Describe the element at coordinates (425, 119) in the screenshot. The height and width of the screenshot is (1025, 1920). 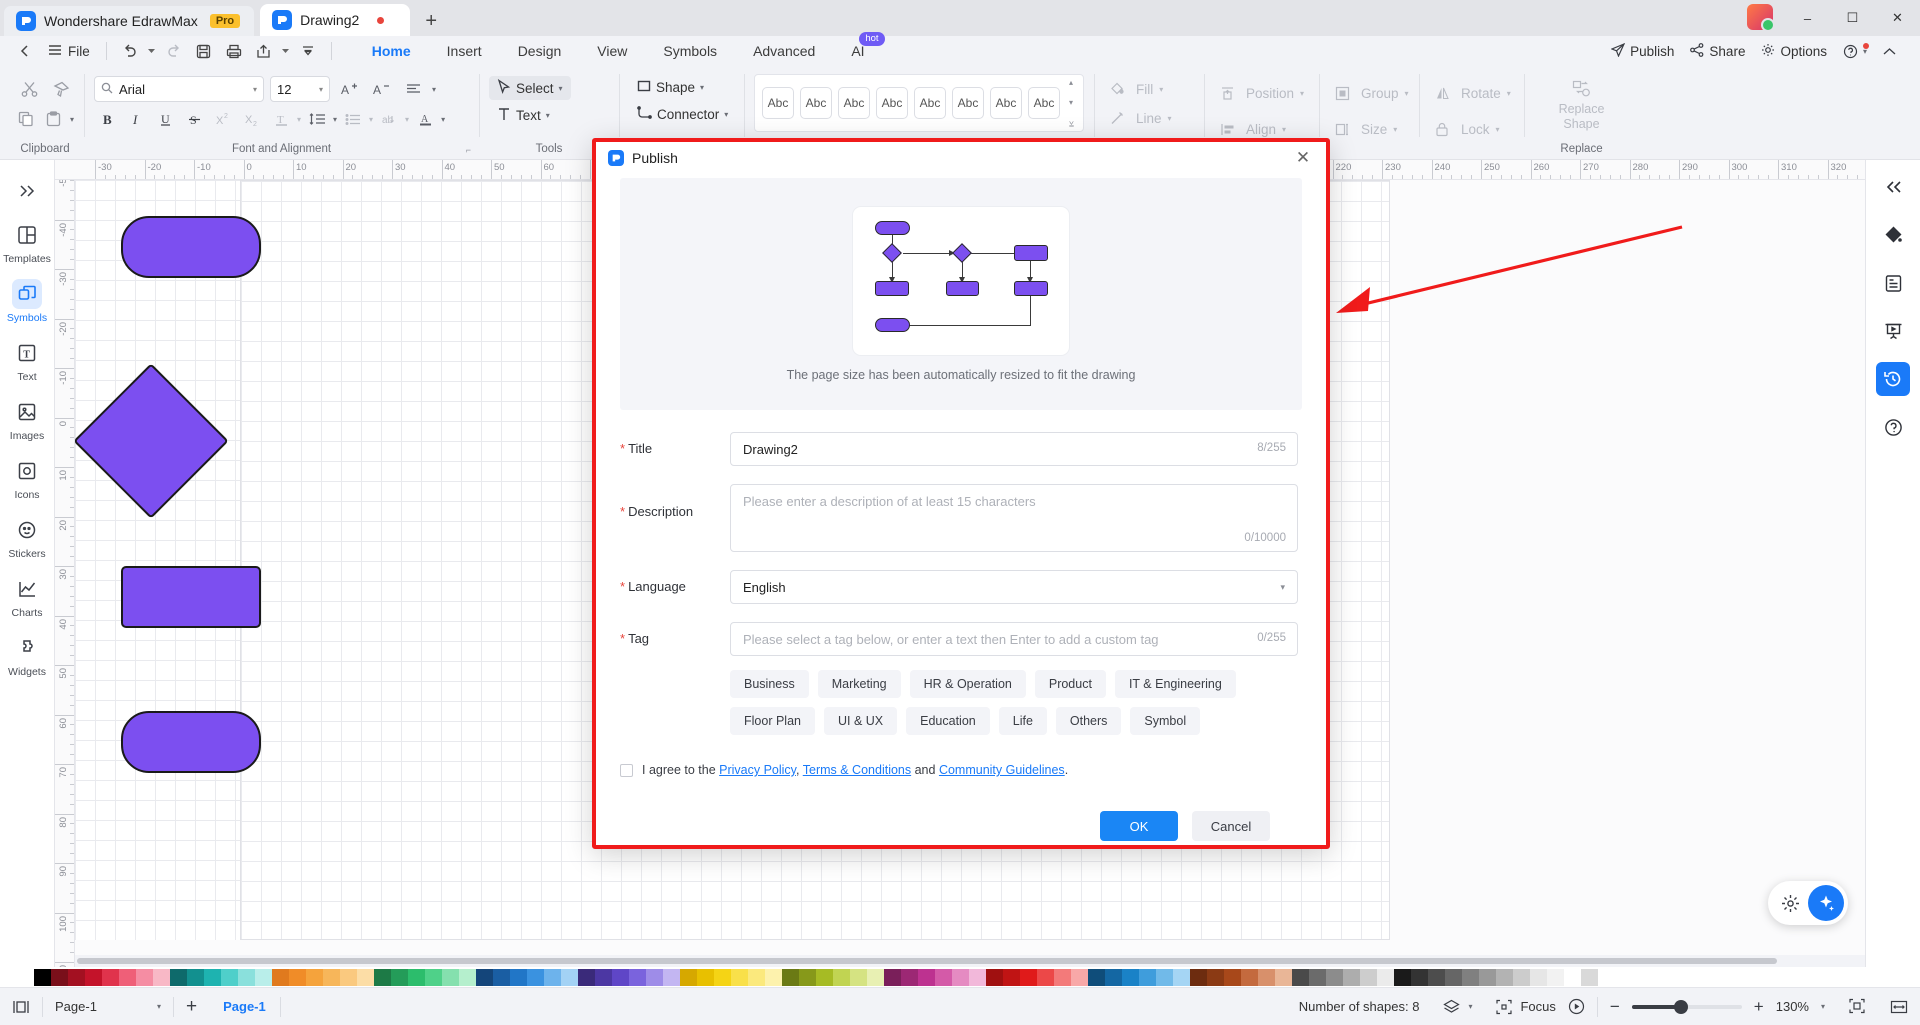
I see `font-color-icon: A` at that location.